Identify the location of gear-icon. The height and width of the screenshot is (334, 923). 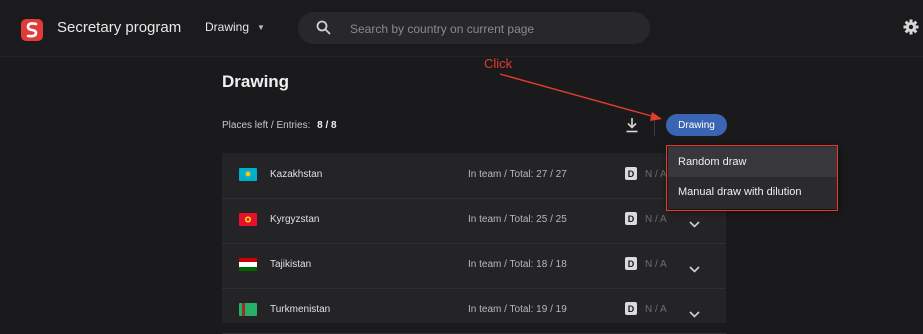
(911, 29).